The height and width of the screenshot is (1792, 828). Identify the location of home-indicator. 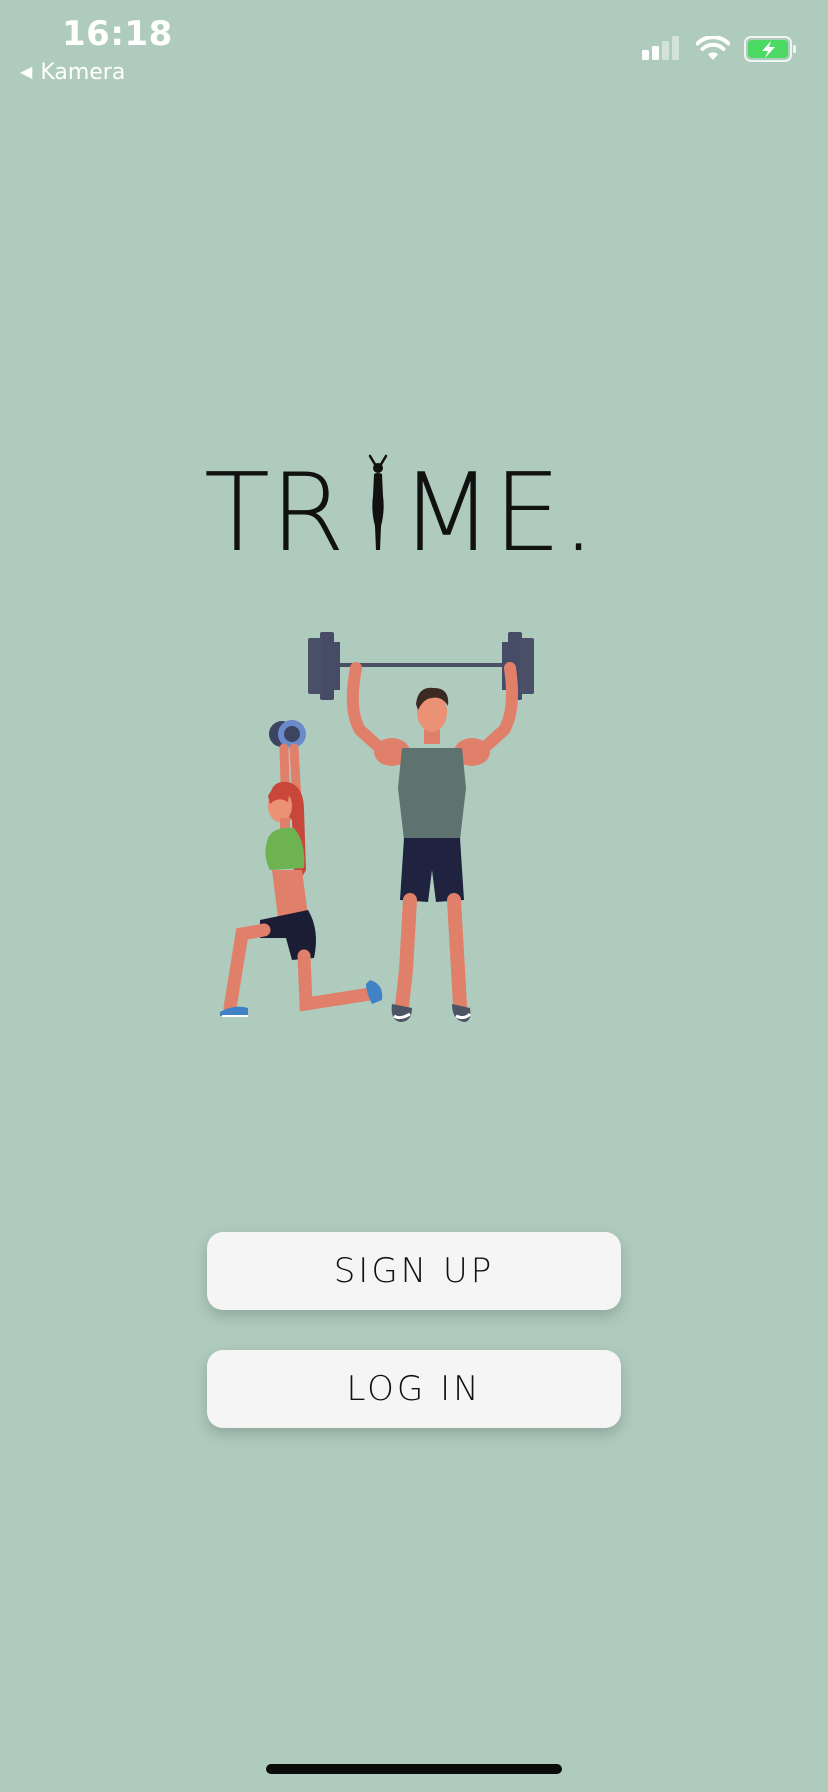
(414, 1769).